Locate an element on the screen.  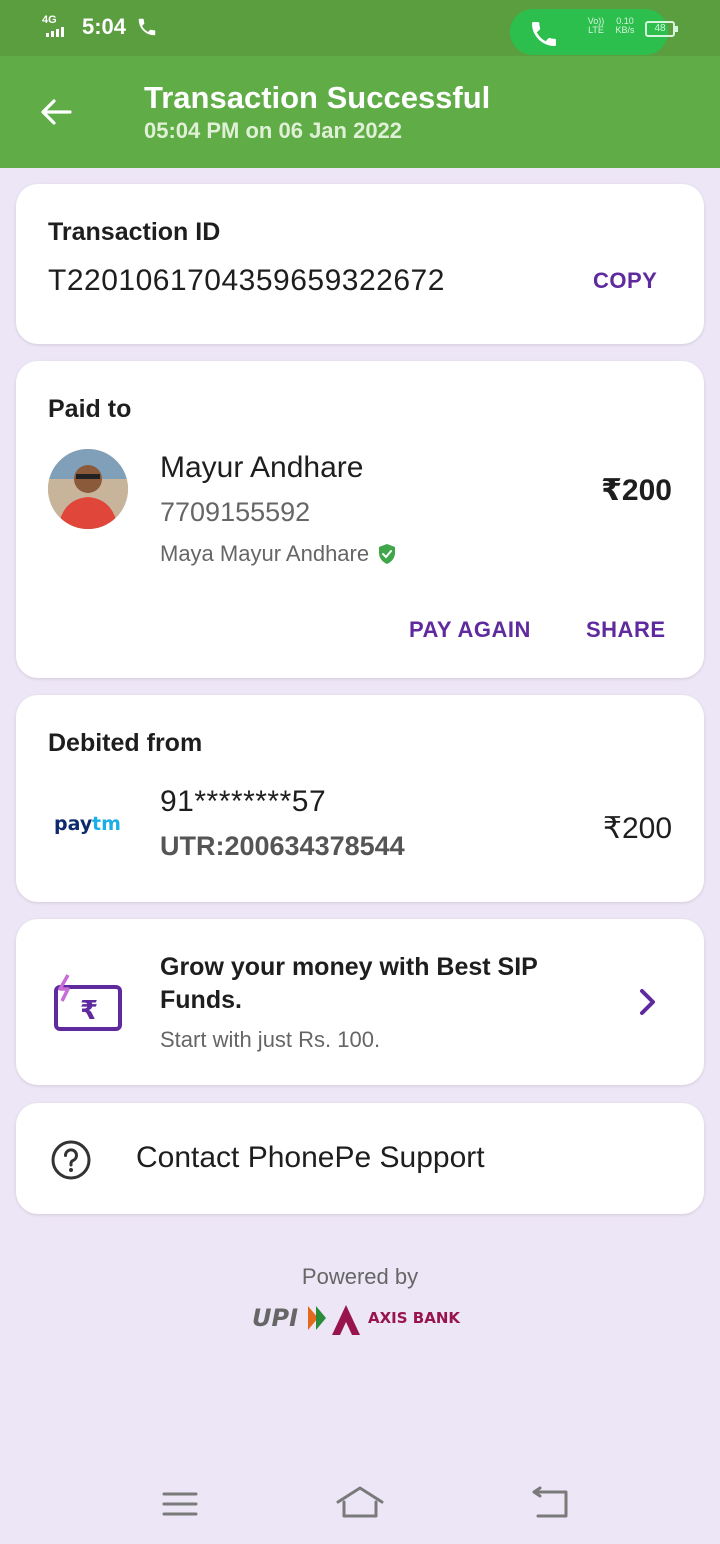
debited-amount: ₹200 is located at coordinates (637, 828).